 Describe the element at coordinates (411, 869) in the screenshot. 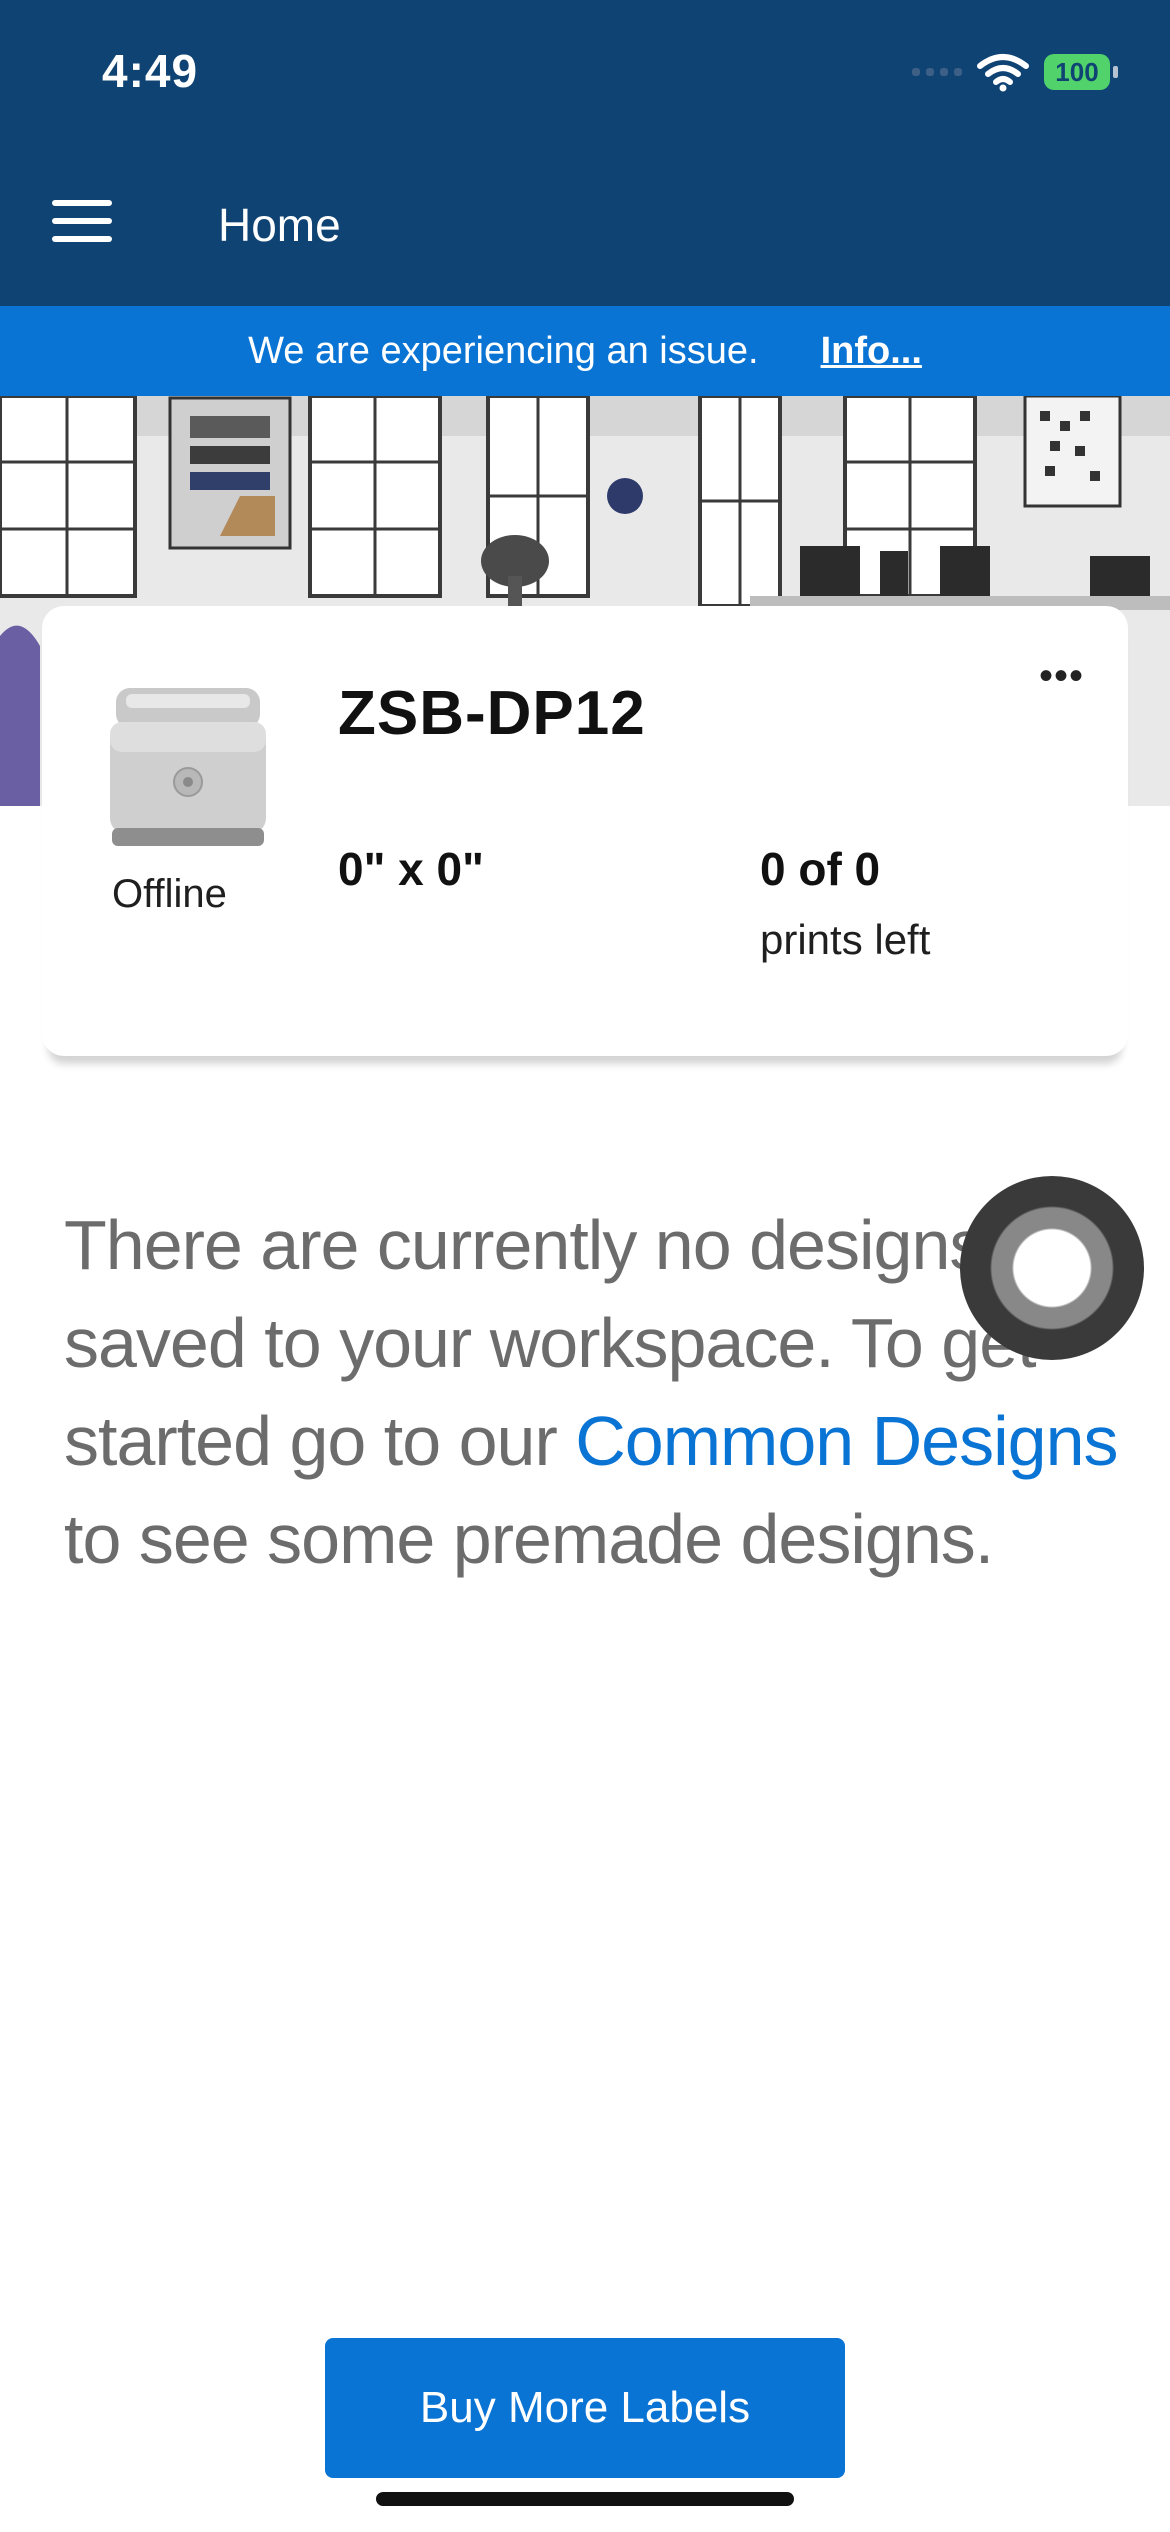

I see `label-size: 0" x 0"` at that location.